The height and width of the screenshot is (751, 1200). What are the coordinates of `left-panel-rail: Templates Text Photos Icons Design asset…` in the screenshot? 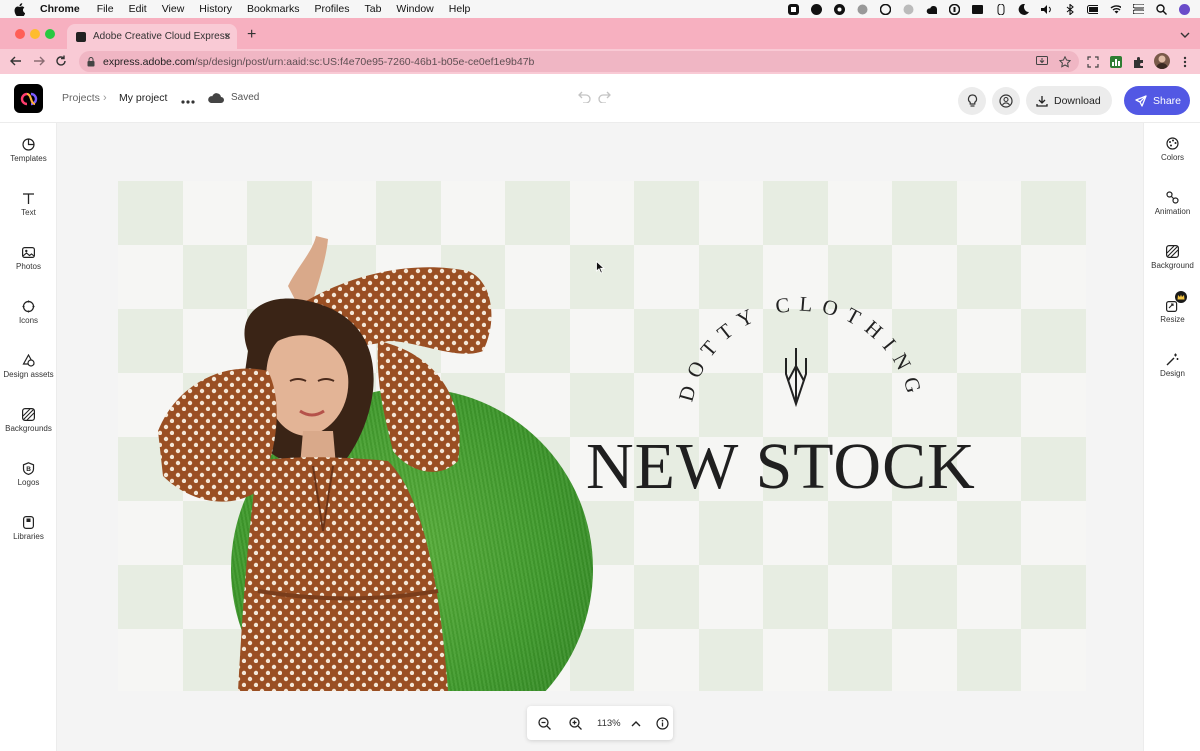 It's located at (28, 437).